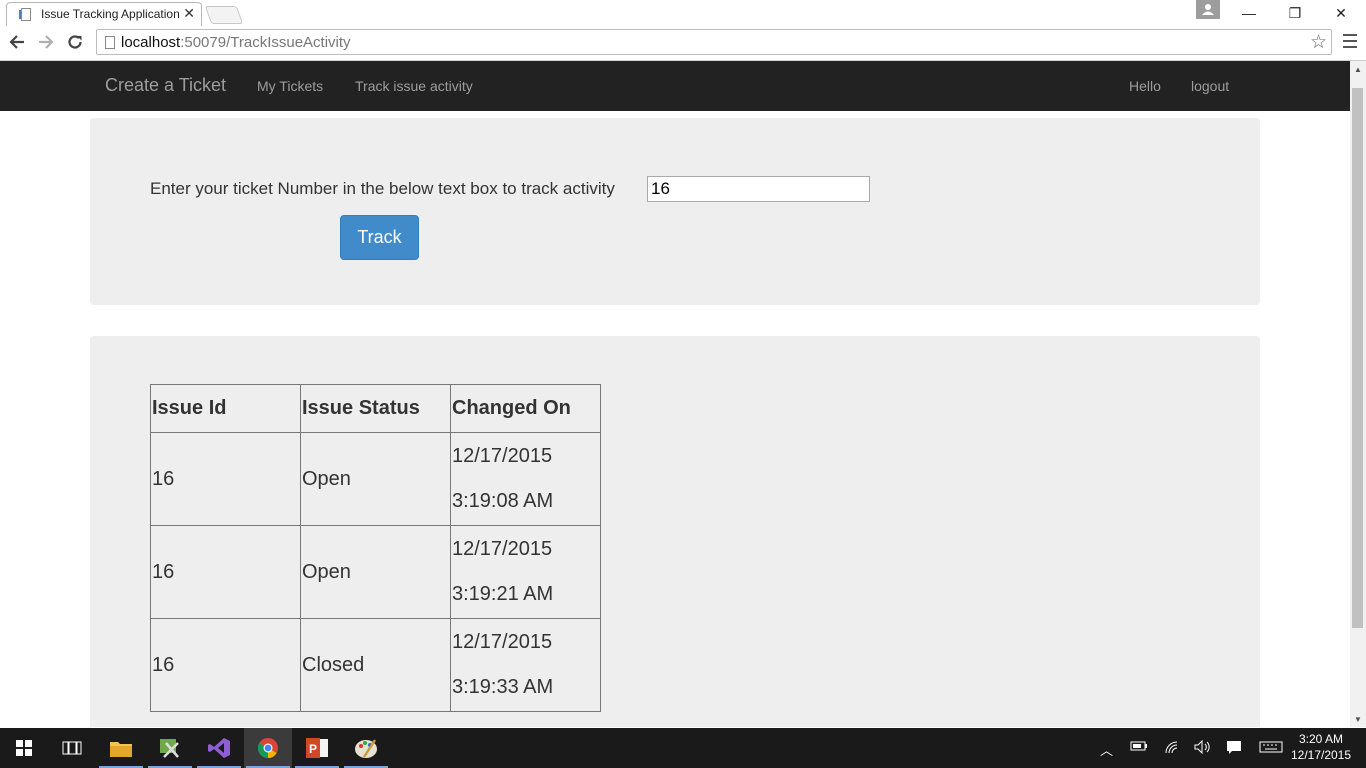 Image resolution: width=1366 pixels, height=768 pixels. What do you see at coordinates (1358, 719) in the screenshot?
I see `scroll-down-icon: ▼` at bounding box center [1358, 719].